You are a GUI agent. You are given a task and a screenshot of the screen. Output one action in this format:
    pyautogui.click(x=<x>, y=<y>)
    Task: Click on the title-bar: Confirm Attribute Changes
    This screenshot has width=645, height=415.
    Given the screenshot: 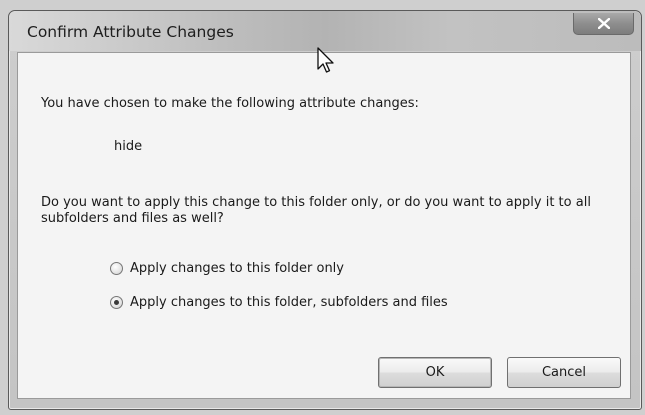 What is the action you would take?
    pyautogui.click(x=325, y=31)
    